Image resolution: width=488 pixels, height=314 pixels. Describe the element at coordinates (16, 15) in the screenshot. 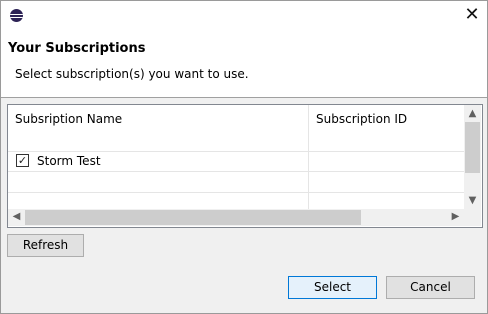

I see `eclipse-icon` at that location.